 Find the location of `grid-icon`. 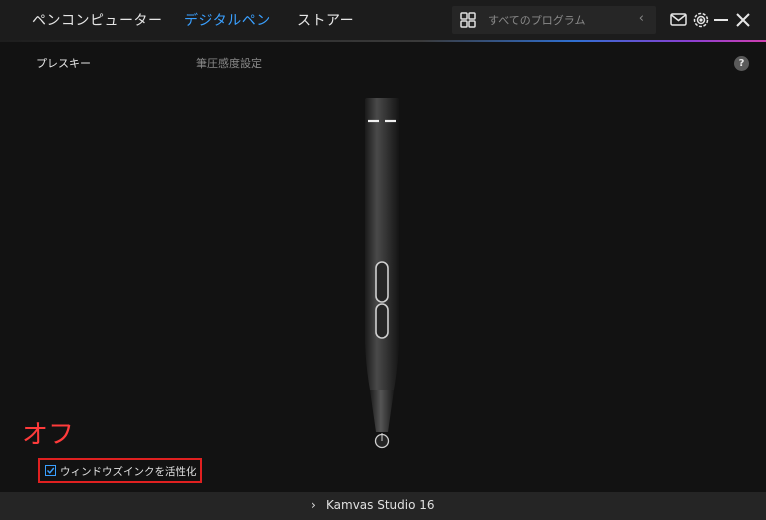

grid-icon is located at coordinates (468, 20).